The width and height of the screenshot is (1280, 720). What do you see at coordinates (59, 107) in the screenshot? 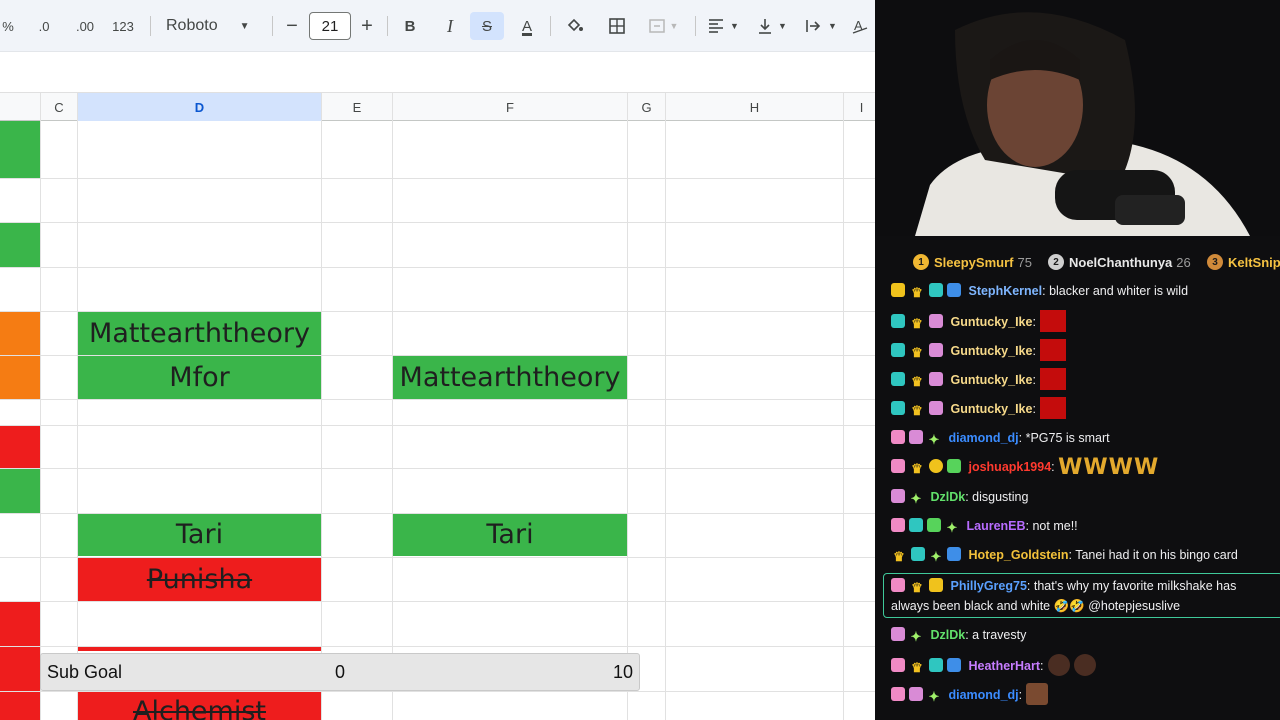
I see `column-header-c: C` at bounding box center [59, 107].